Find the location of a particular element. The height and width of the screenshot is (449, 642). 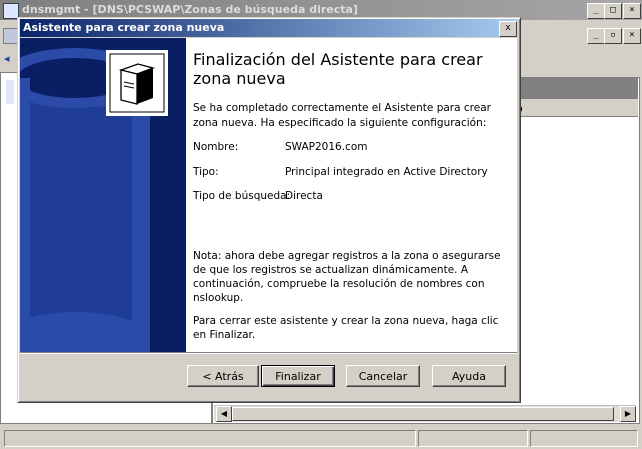

dialog-title: Asistente para crear zona nueva is located at coordinates (124, 27).